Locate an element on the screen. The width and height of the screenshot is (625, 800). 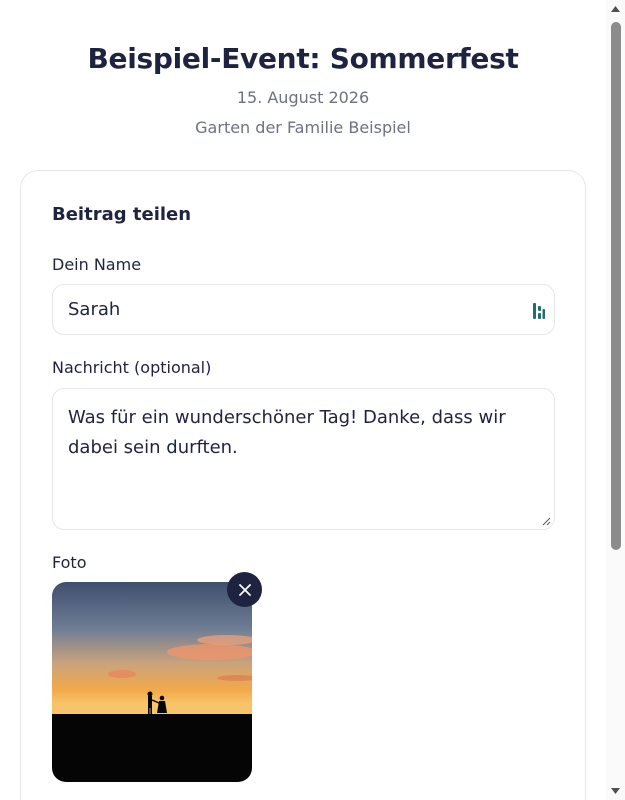
scroll-down-icon is located at coordinates (615, 791).